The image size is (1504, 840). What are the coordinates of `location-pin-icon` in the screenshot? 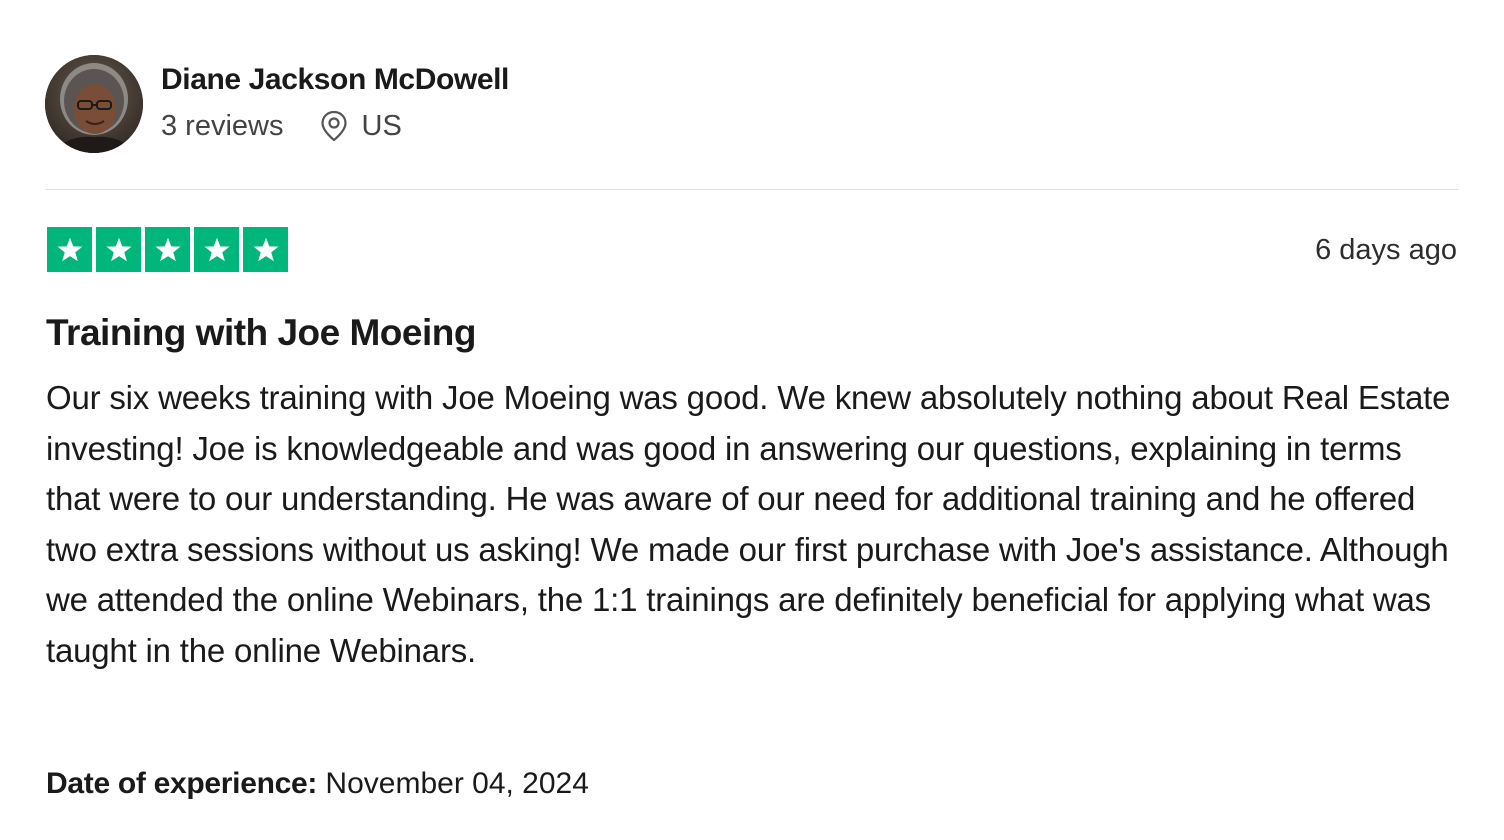 It's located at (333, 126).